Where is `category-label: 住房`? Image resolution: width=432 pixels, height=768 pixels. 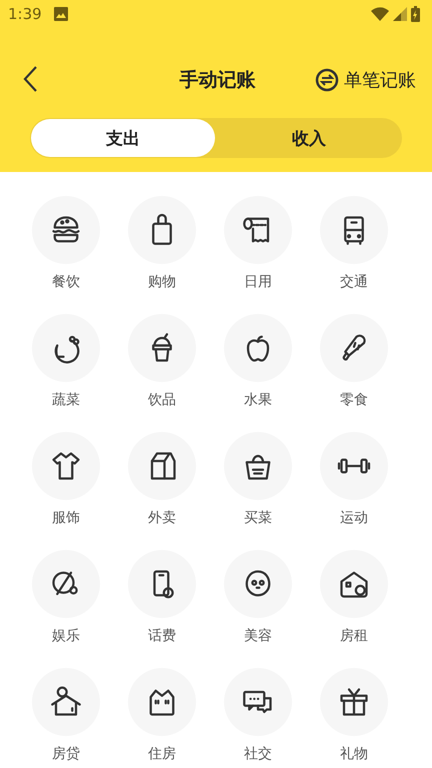 category-label: 住房 is located at coordinates (162, 754).